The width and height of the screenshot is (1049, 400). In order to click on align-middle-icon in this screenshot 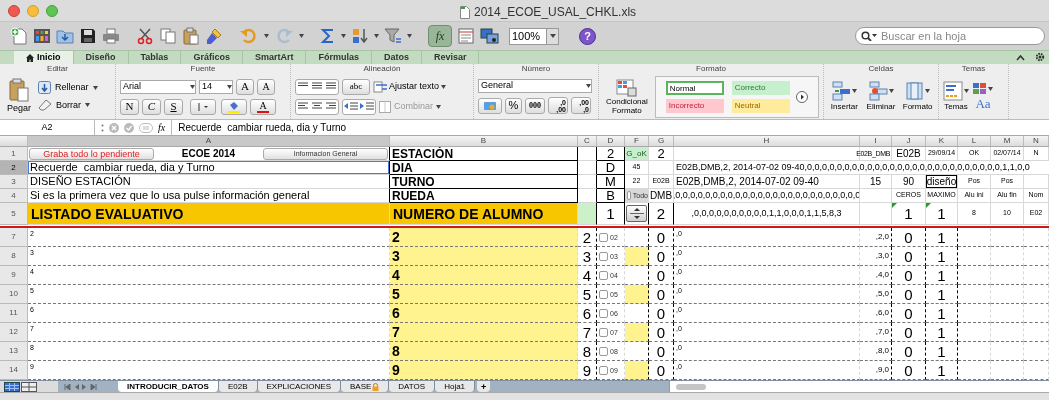, I will do `click(317, 85)`.